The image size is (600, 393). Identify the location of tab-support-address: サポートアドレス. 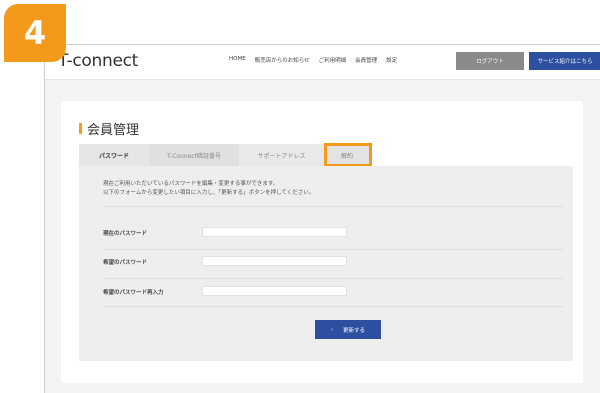
(281, 155).